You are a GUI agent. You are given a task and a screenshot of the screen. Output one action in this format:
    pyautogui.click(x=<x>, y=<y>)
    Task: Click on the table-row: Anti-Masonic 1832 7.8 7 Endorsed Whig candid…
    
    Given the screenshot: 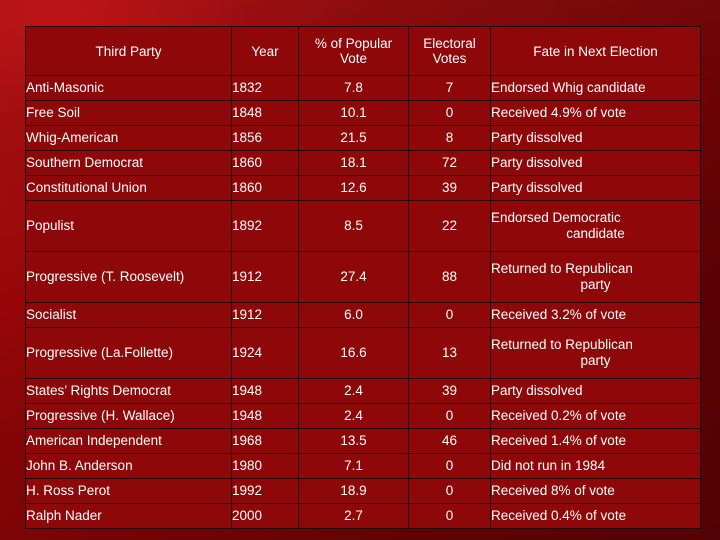 What is the action you would take?
    pyautogui.click(x=363, y=88)
    